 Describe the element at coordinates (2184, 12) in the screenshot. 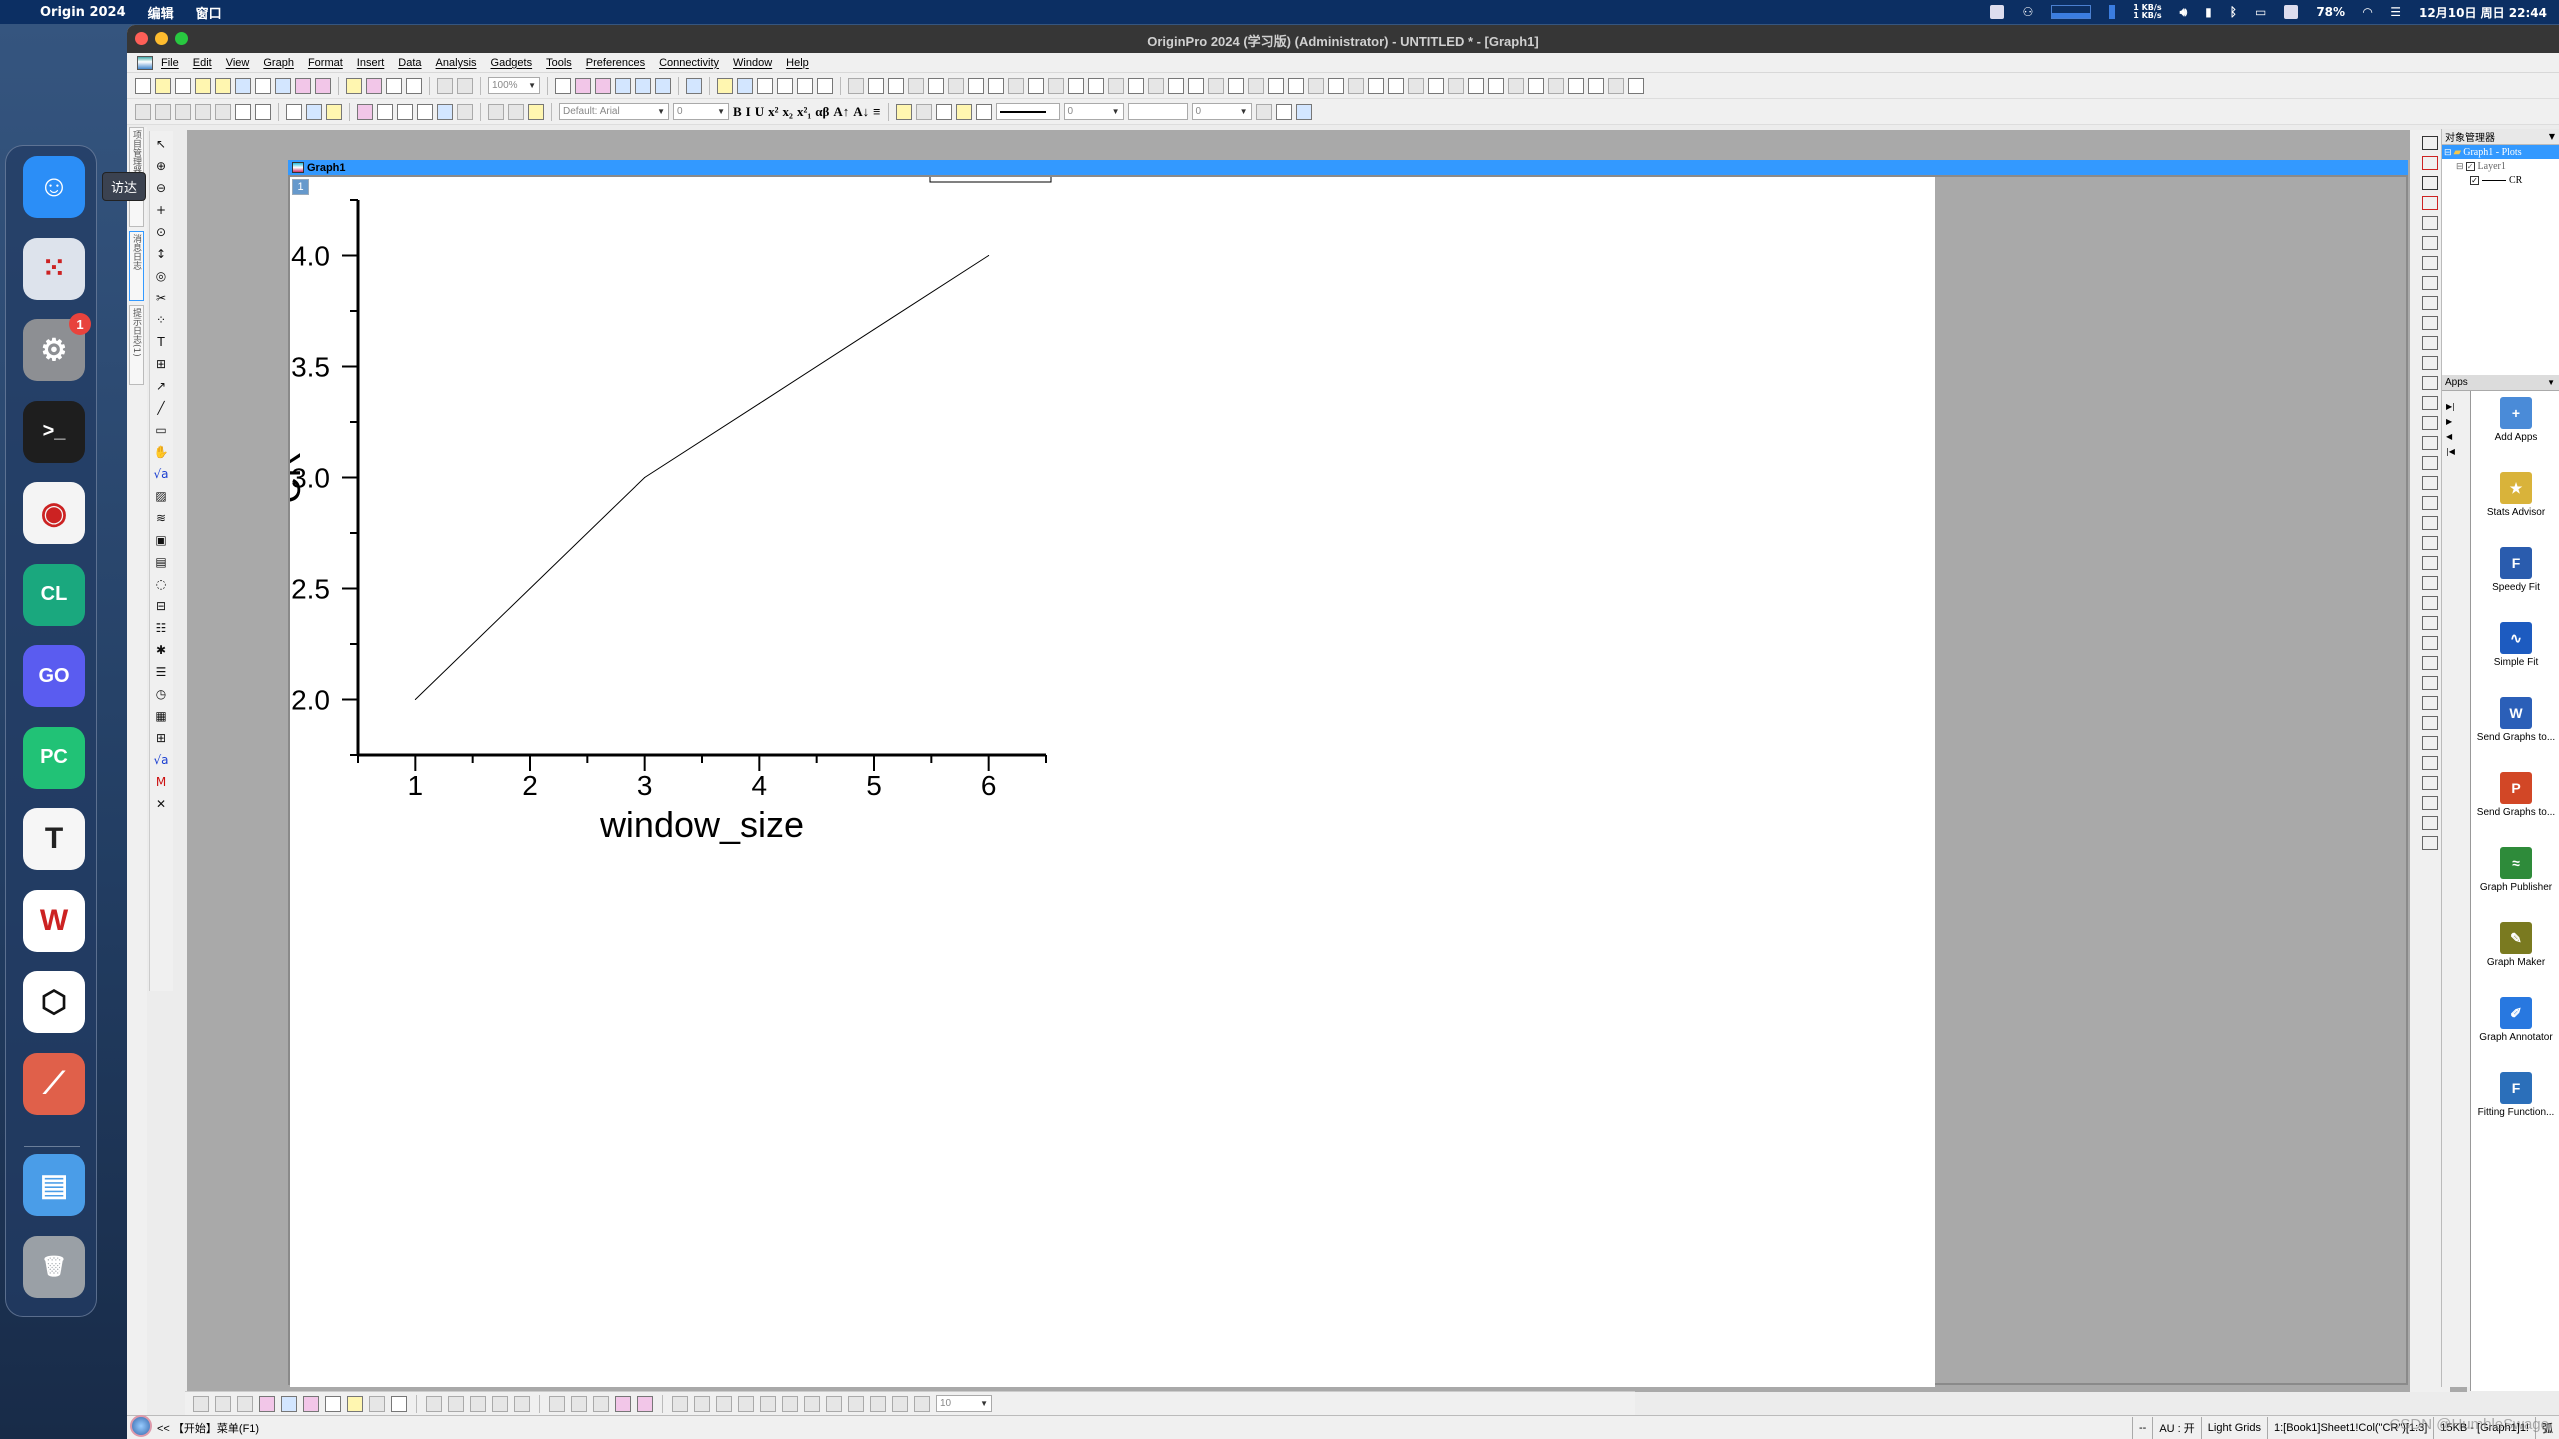

I see `volume-icon: 🔊︎` at that location.